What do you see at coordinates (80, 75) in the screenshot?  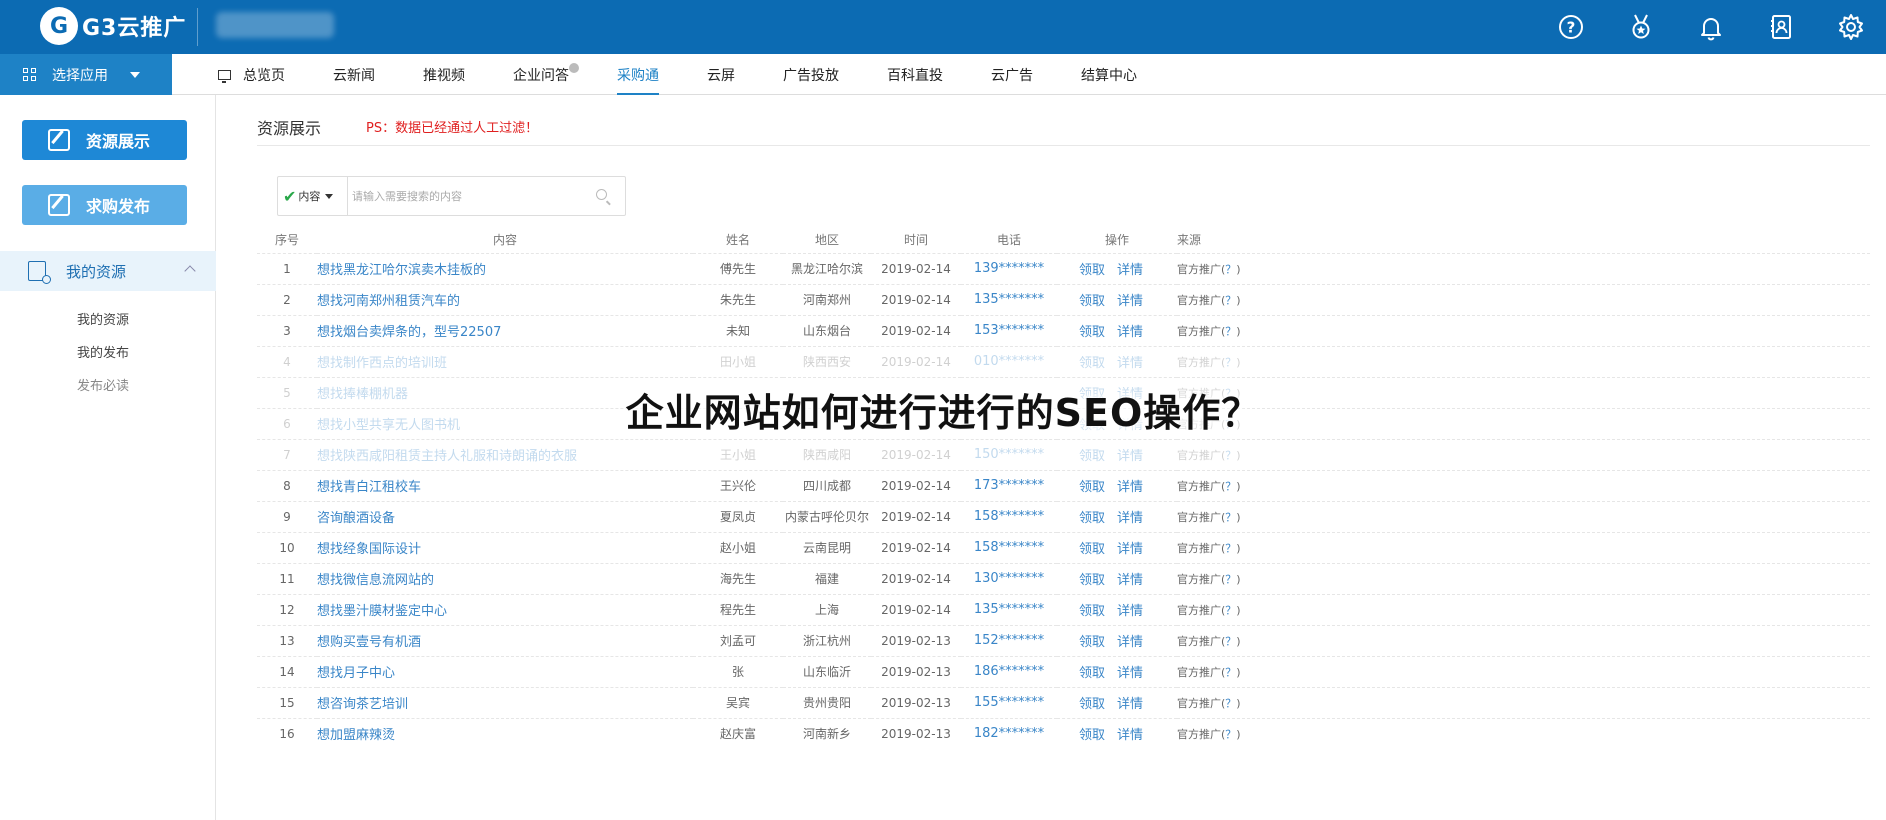 I see `app-select-label: 选择应用` at bounding box center [80, 75].